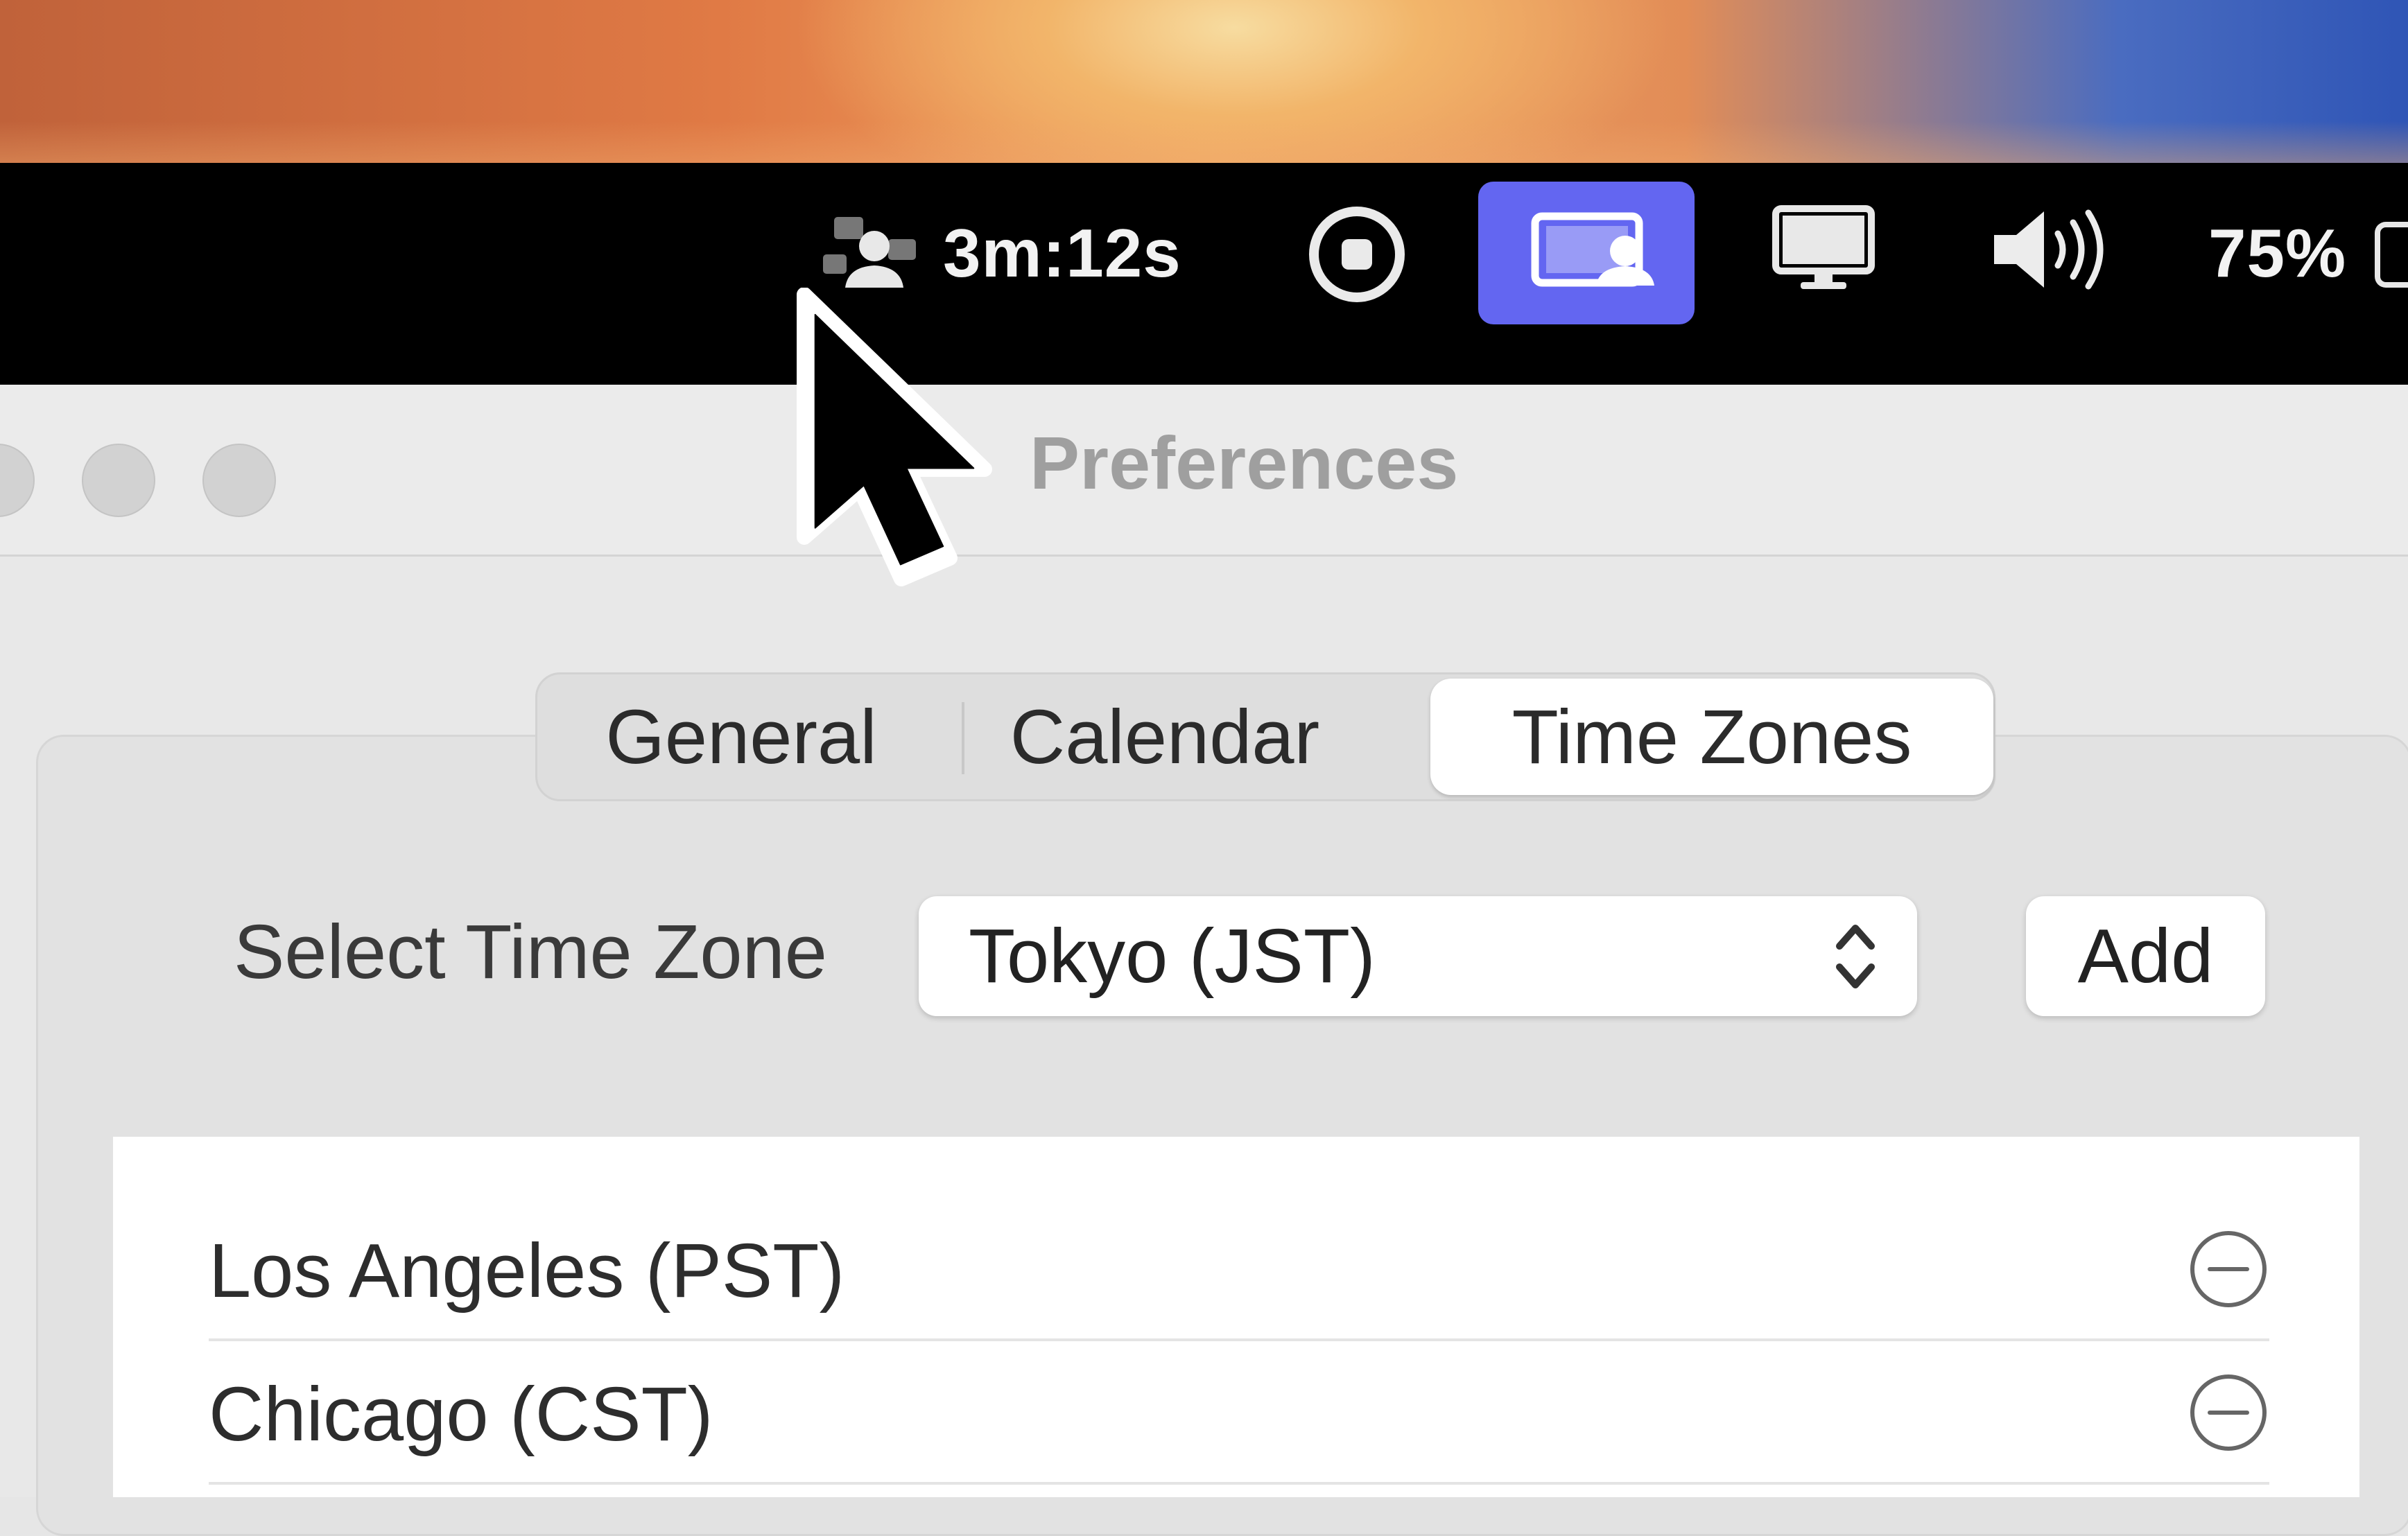 This screenshot has height=1536, width=2408. Describe the element at coordinates (527, 1271) in the screenshot. I see `time-zone-name: Los Angeles (PST)` at that location.